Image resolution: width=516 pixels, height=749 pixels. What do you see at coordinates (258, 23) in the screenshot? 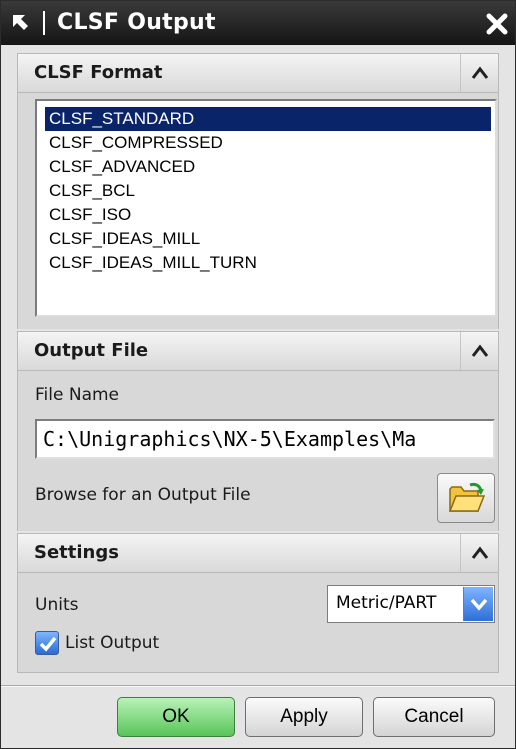
I see `title-bar: CLSF Output` at bounding box center [258, 23].